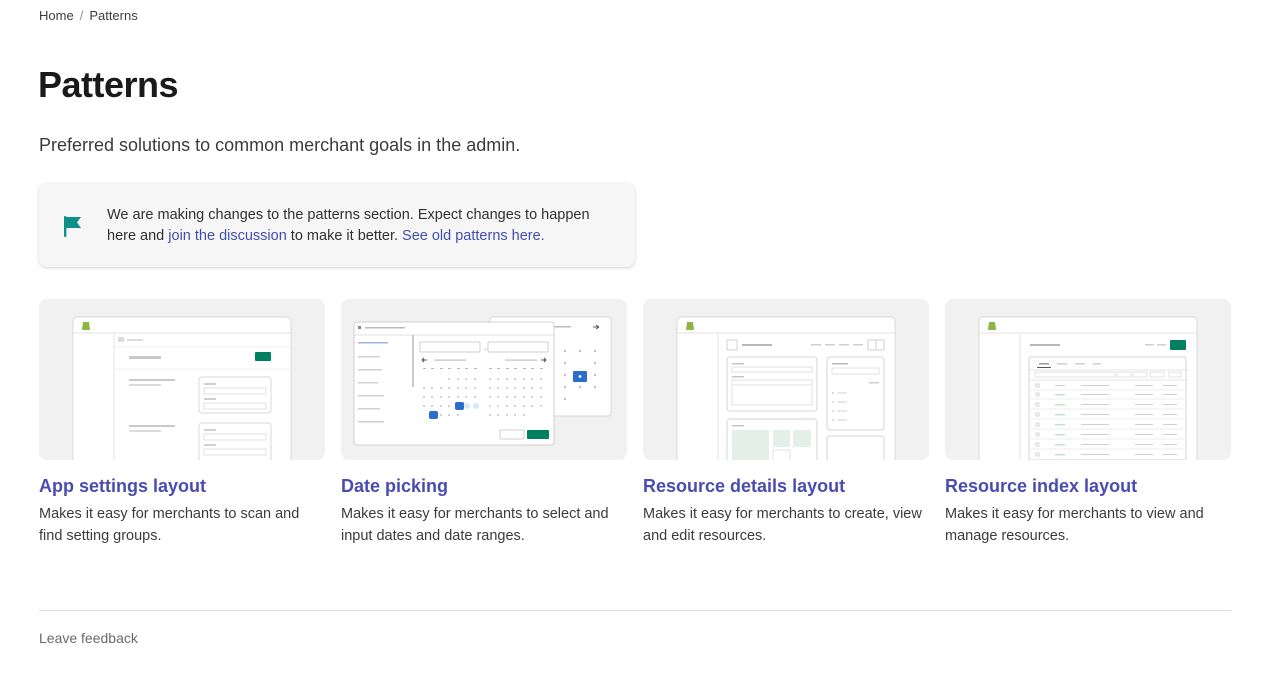 The height and width of the screenshot is (693, 1284). What do you see at coordinates (227, 236) in the screenshot?
I see `join-discussion-link: join the discussion` at bounding box center [227, 236].